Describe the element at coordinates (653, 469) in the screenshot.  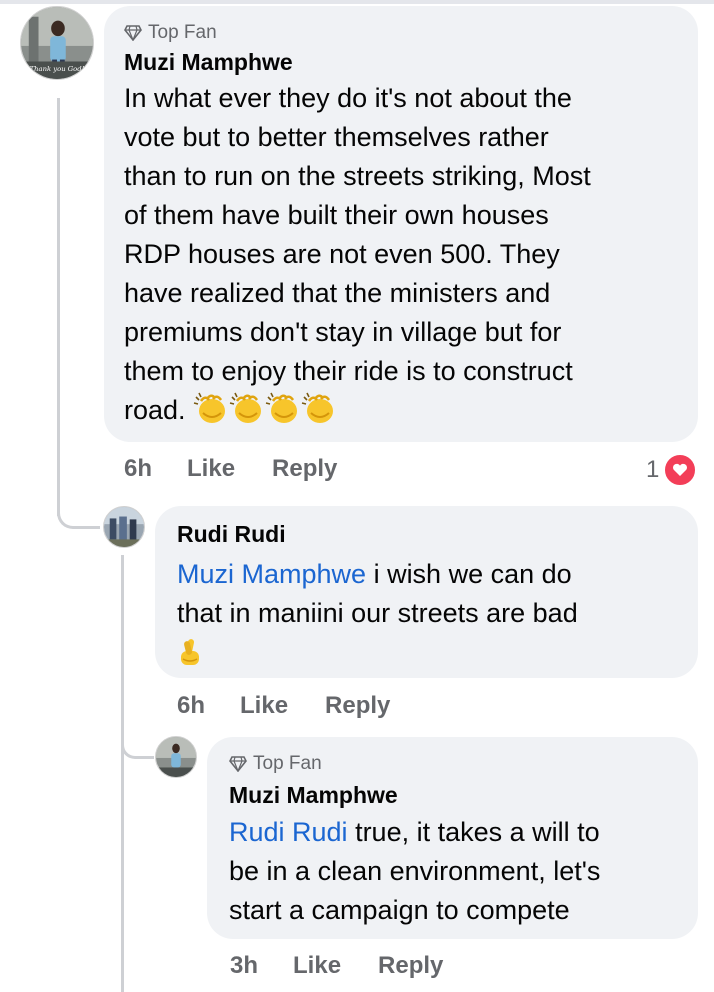
I see `reaction-count: 1` at that location.